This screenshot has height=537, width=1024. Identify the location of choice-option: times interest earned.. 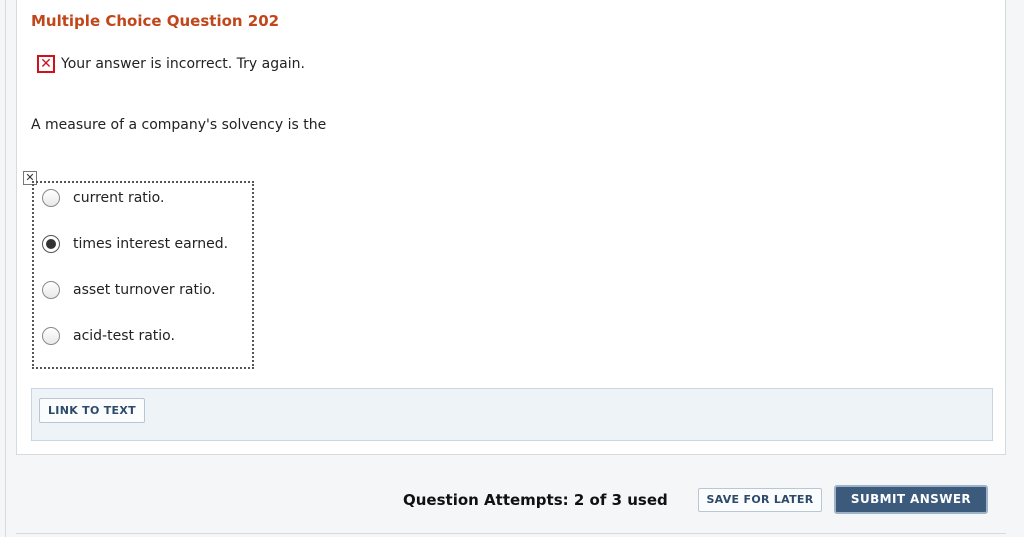
(135, 244).